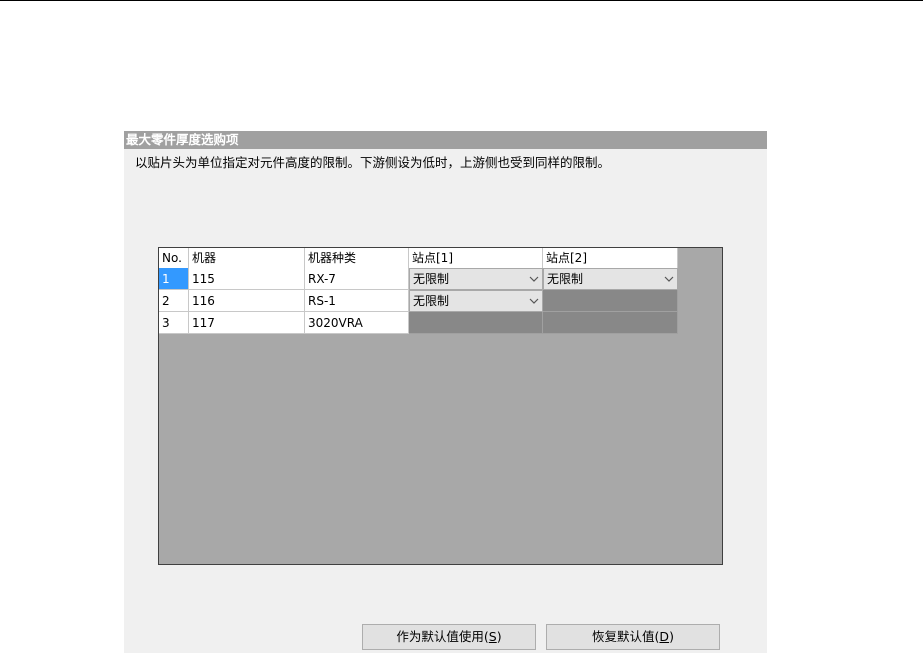 Image resolution: width=923 pixels, height=653 pixels. Describe the element at coordinates (664, 636) in the screenshot. I see `restore-default-mnemonic: D` at that location.